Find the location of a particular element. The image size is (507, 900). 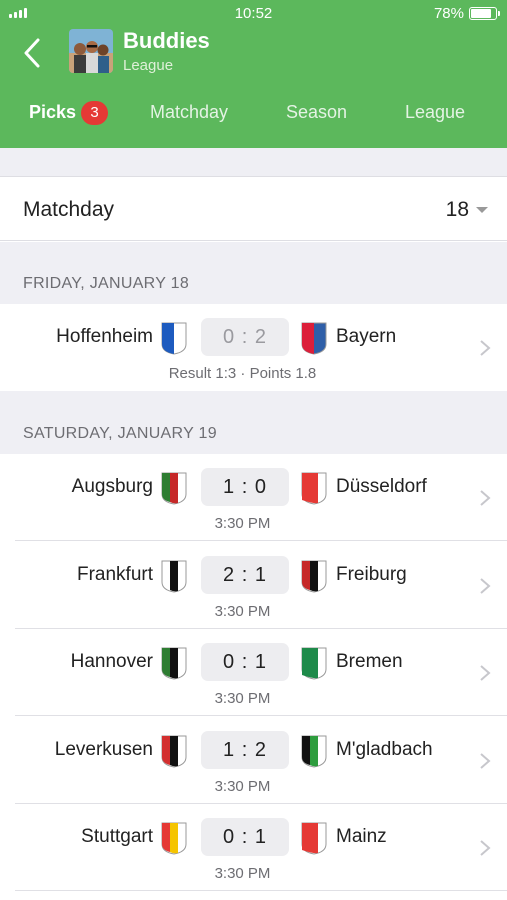

battery-icon is located at coordinates (484, 13).